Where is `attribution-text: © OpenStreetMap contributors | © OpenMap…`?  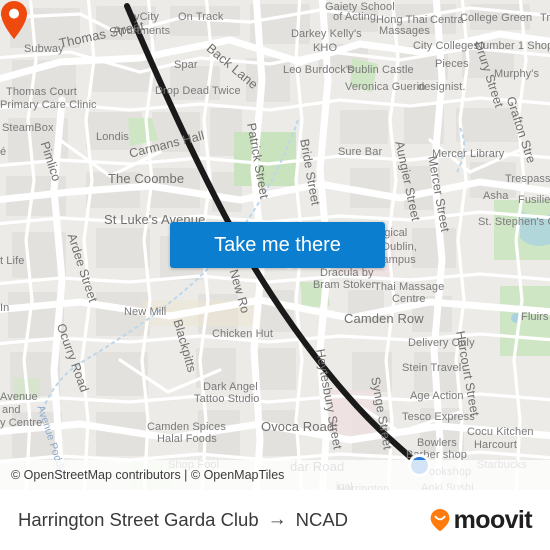 attribution-text: © OpenStreetMap contributors | © OpenMap… is located at coordinates (142, 475).